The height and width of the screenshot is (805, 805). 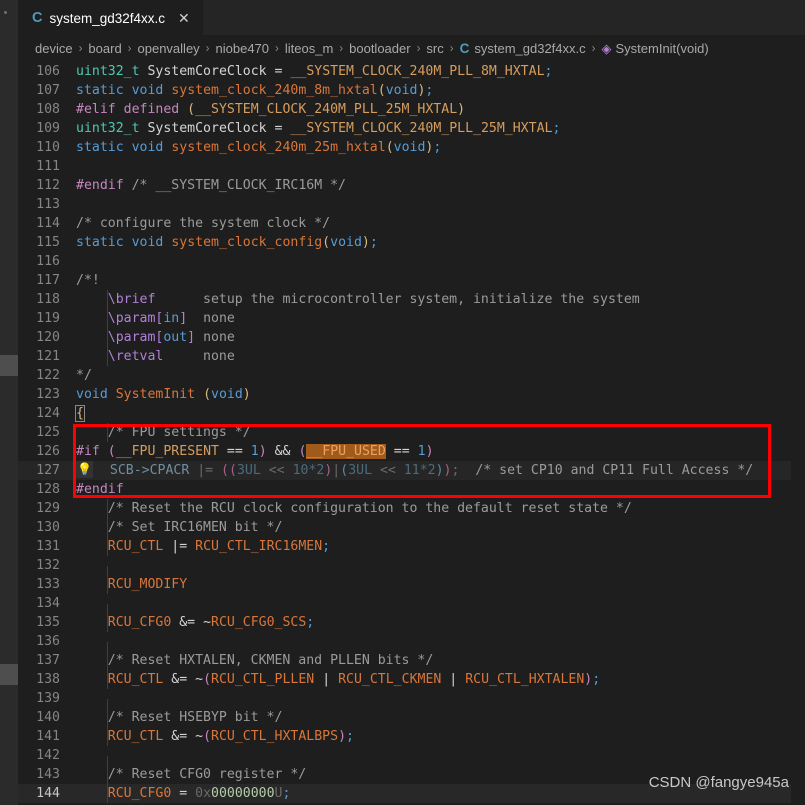 I want to click on breadcrumb-file-label: system_gd32f4xx.c, so click(x=530, y=48).